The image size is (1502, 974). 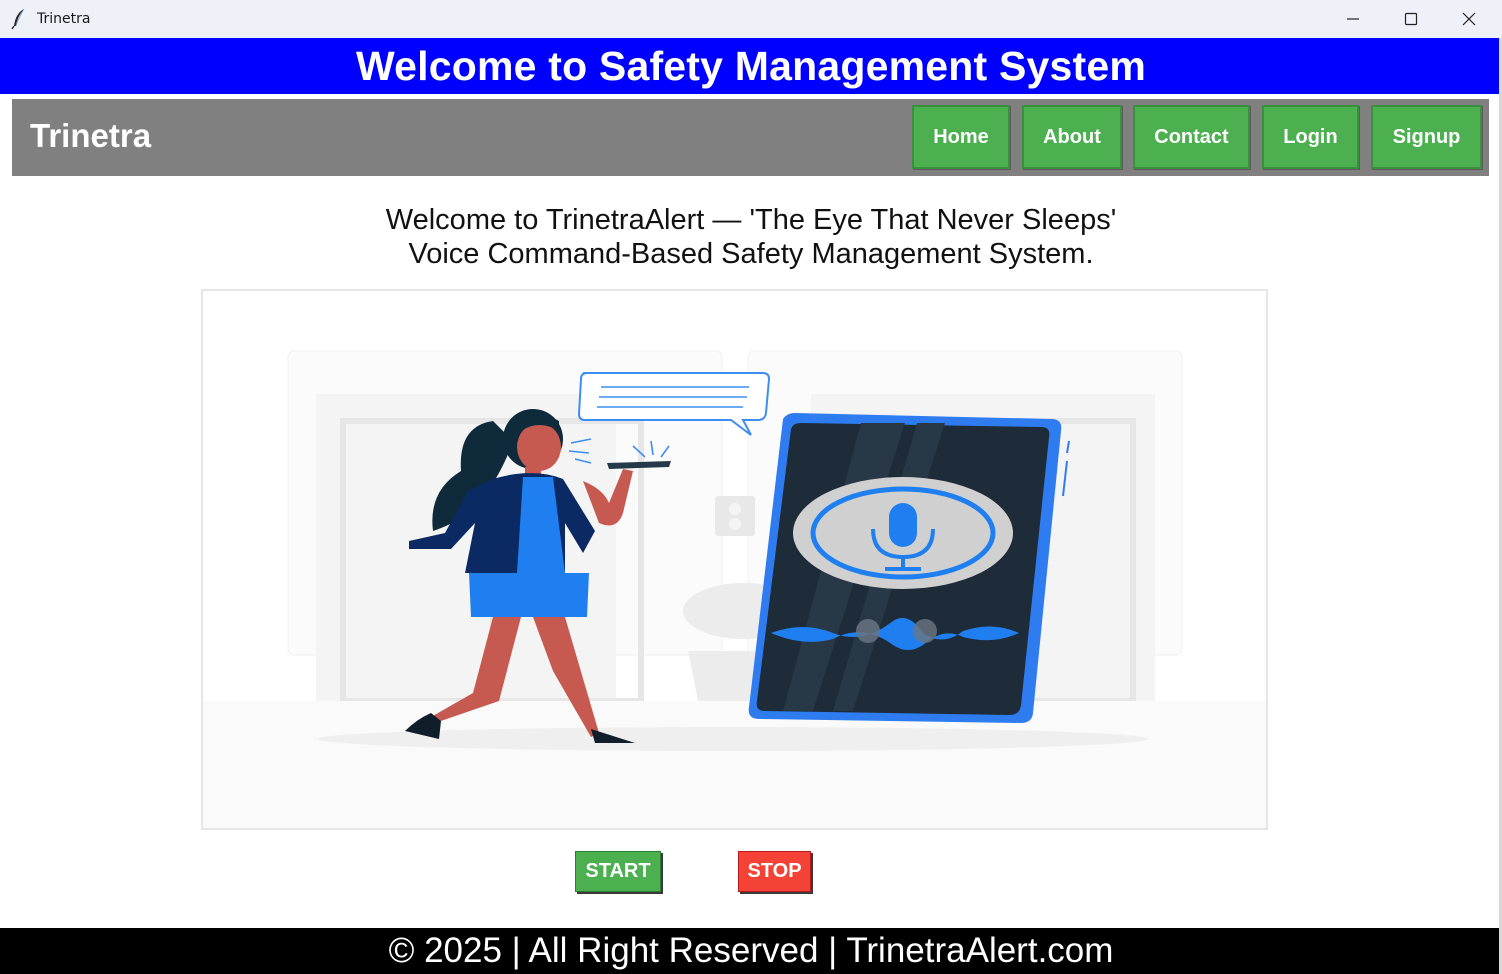 I want to click on header-banner: Welcome to Safety Management System, so click(x=751, y=66).